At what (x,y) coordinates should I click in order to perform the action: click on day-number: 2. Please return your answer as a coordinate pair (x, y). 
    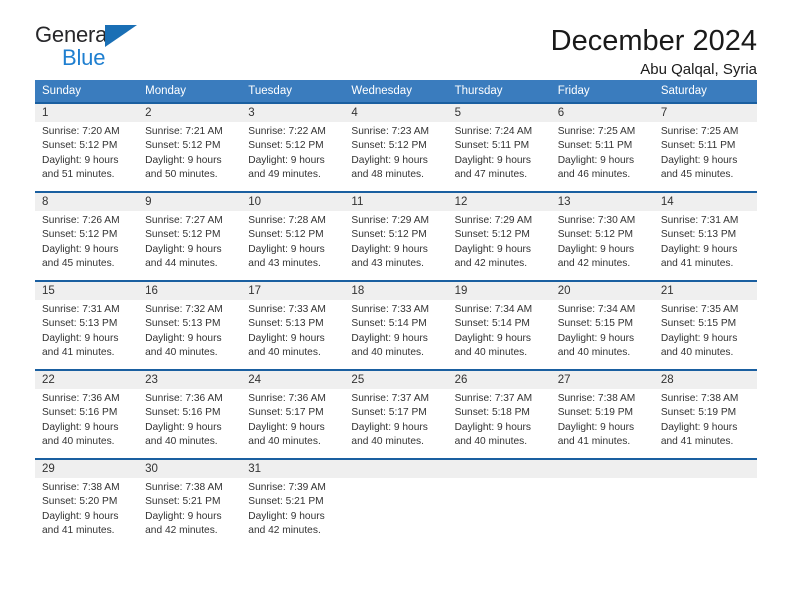
    Looking at the image, I should click on (190, 113).